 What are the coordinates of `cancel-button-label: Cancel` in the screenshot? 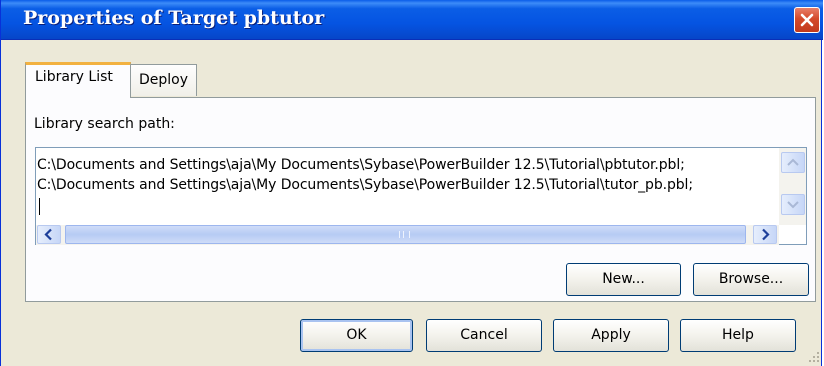 It's located at (484, 335).